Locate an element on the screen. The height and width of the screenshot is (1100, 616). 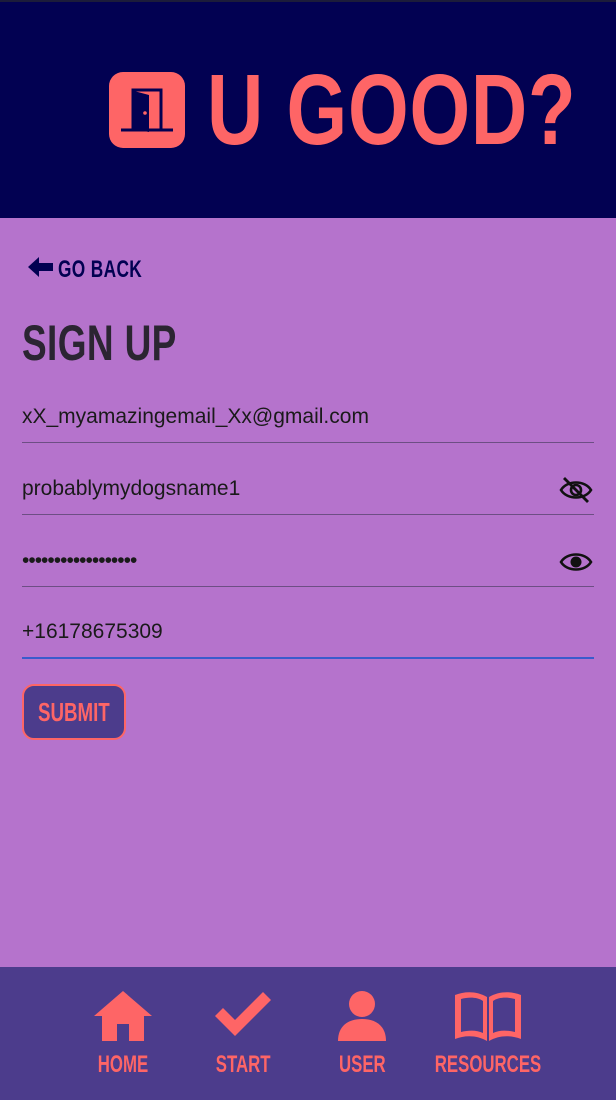
password-field is located at coordinates (308, 489).